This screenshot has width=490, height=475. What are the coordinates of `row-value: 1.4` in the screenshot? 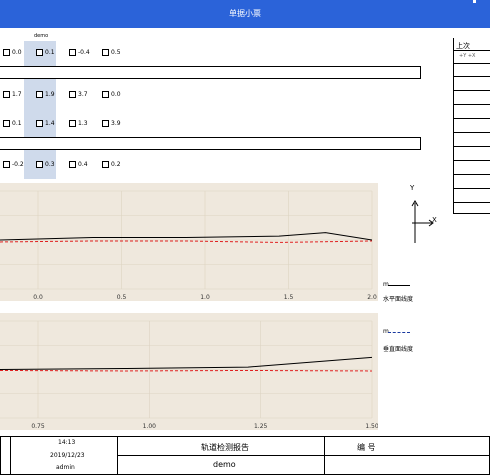 It's located at (50, 123).